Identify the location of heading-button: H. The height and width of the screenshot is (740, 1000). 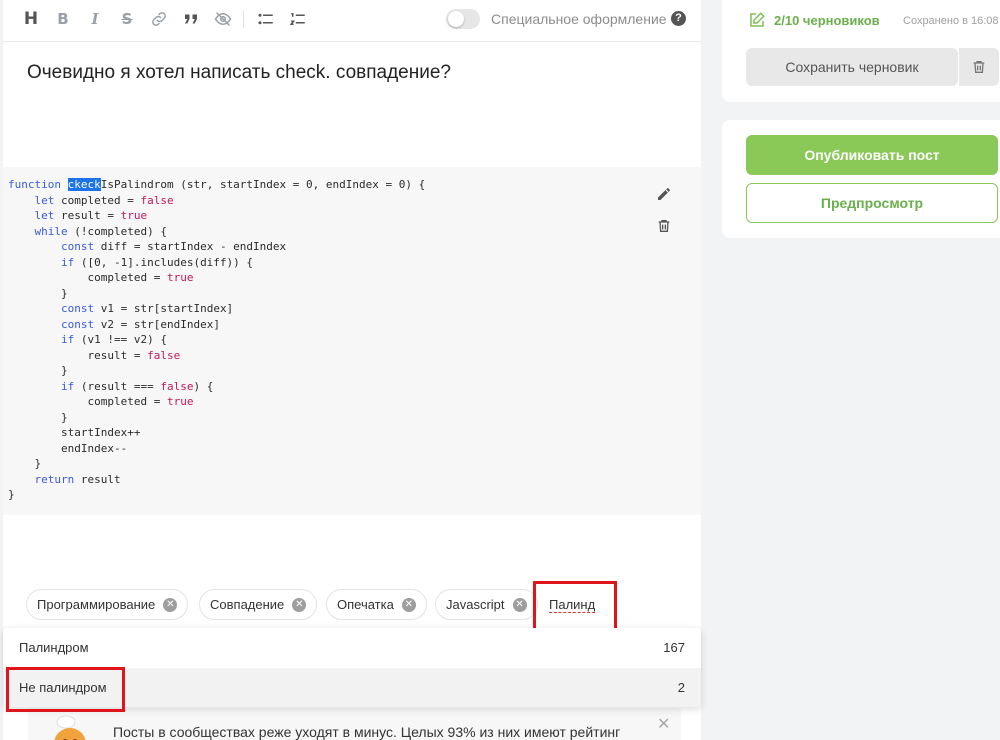
(31, 19).